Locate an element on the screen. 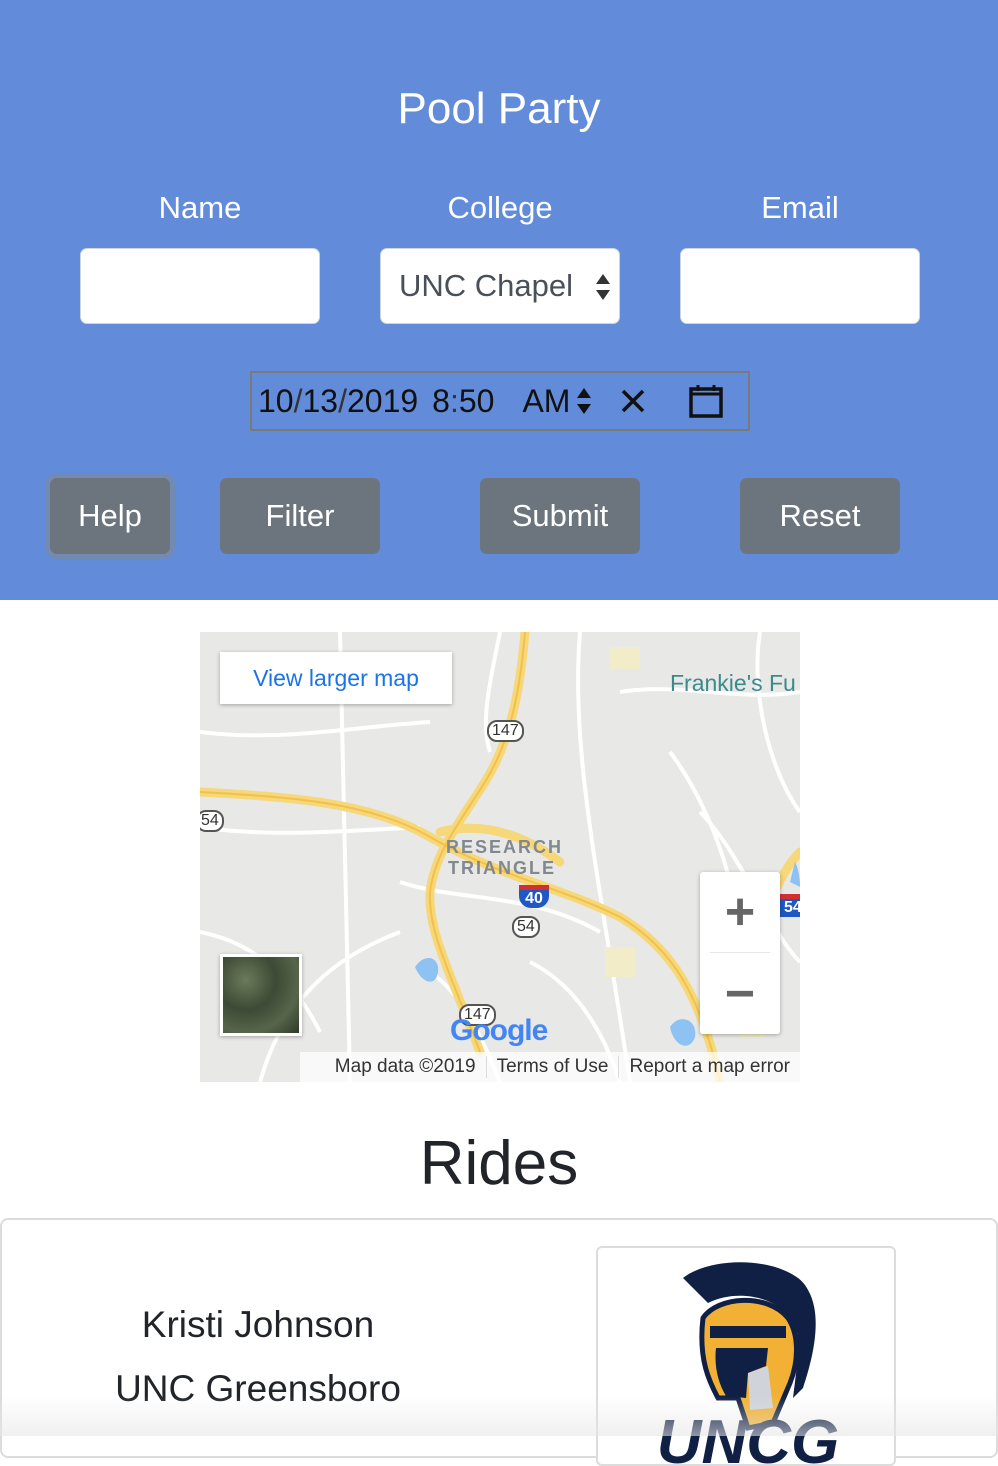  google-logo: Google is located at coordinates (499, 1031).